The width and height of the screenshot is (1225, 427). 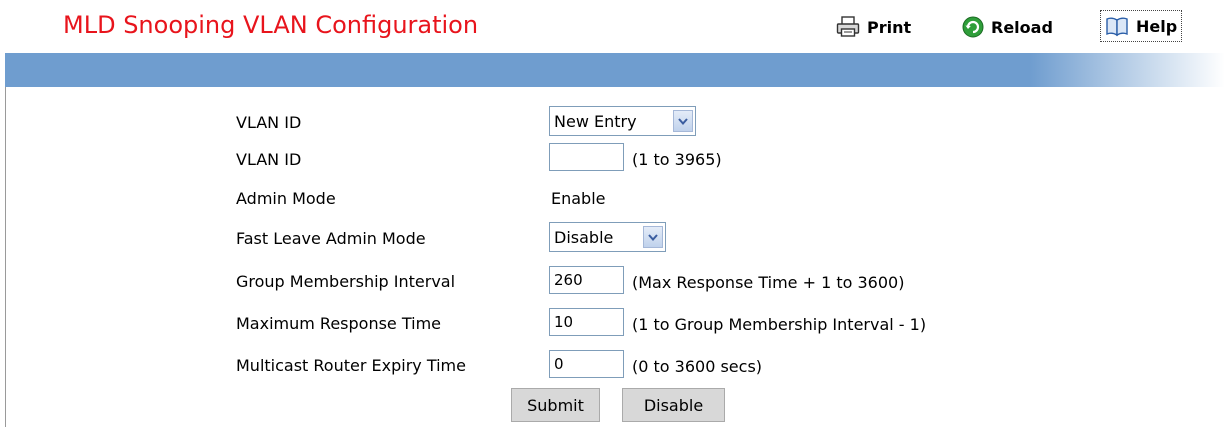 What do you see at coordinates (269, 159) in the screenshot?
I see `vlan-id-label: VLAN ID` at bounding box center [269, 159].